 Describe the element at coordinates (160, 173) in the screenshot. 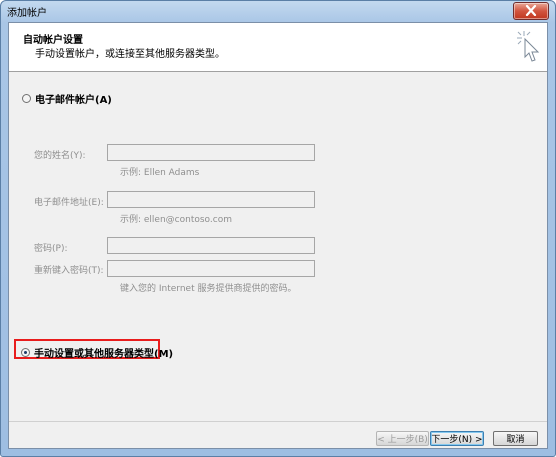

I see `name-hint: 示例: Ellen Adams` at that location.